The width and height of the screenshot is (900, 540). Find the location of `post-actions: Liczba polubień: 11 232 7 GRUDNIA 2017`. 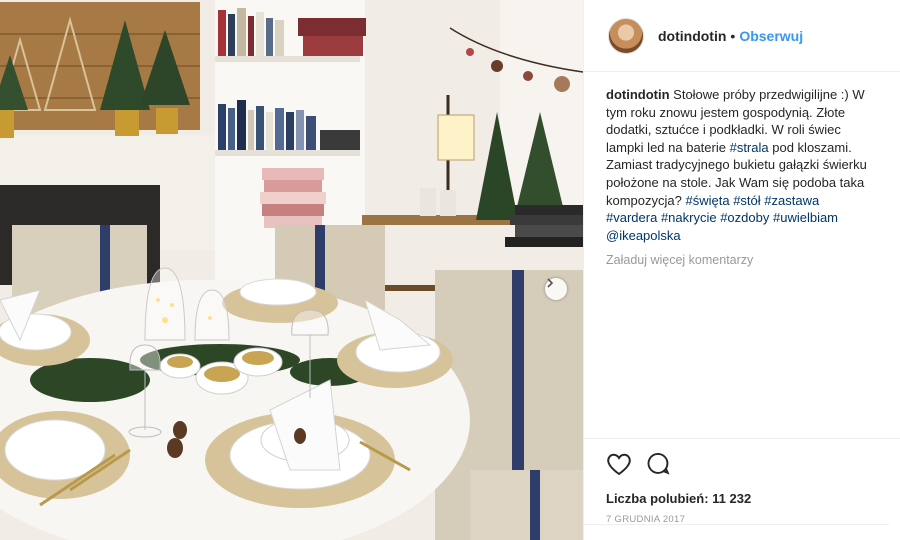

post-actions: Liczba polubień: 11 232 7 GRUDNIA 2017 is located at coordinates (742, 481).